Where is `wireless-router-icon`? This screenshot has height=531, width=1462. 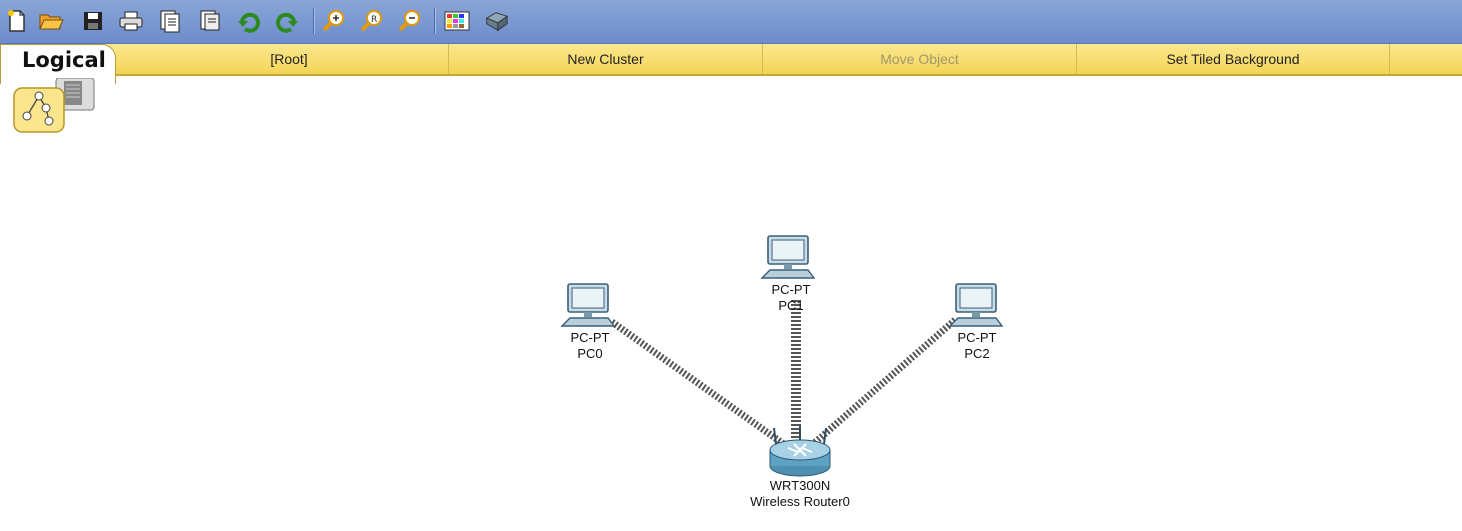 wireless-router-icon is located at coordinates (800, 451).